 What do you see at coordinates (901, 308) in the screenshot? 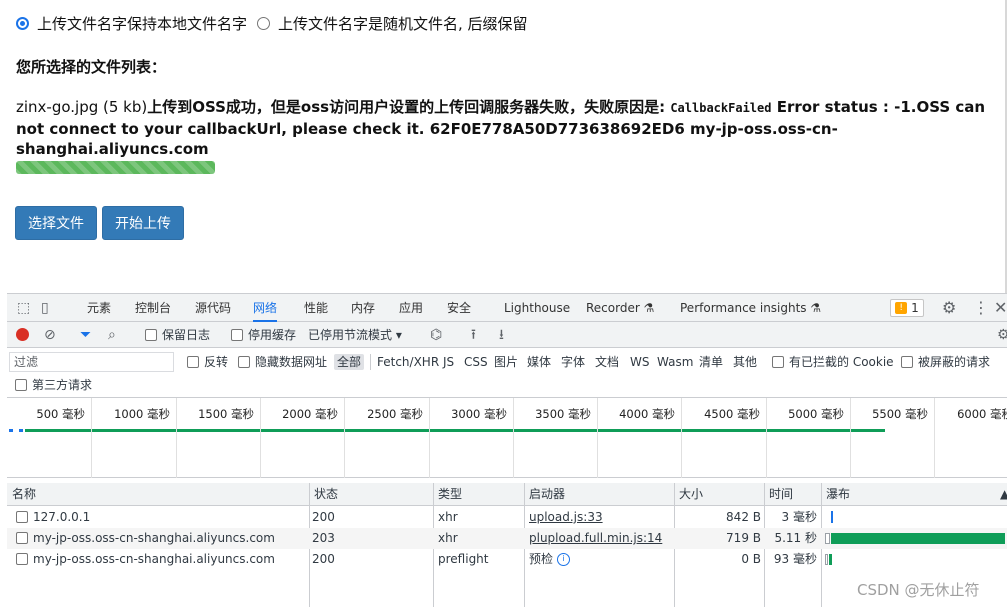
I see `issue-flag-icon: !` at bounding box center [901, 308].